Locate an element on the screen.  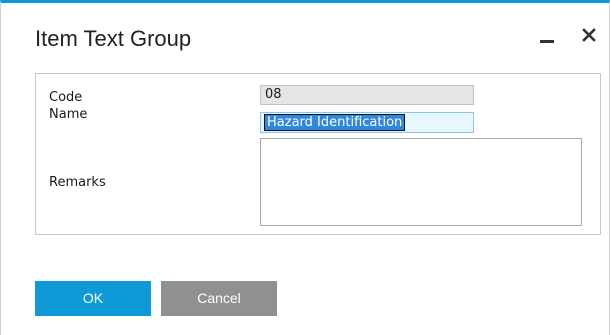
name-label: Name is located at coordinates (68, 114).